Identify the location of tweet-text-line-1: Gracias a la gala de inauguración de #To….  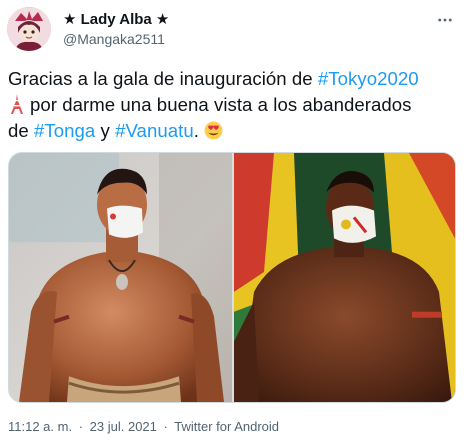
(234, 79).